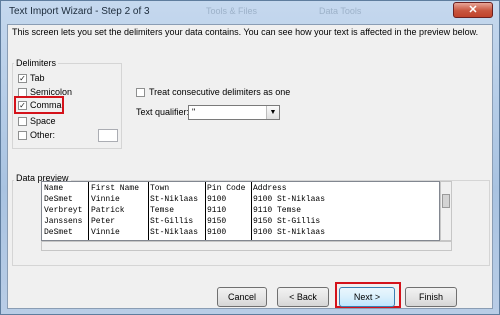 This screenshot has width=500, height=315. I want to click on column-header: First Name, so click(115, 188).